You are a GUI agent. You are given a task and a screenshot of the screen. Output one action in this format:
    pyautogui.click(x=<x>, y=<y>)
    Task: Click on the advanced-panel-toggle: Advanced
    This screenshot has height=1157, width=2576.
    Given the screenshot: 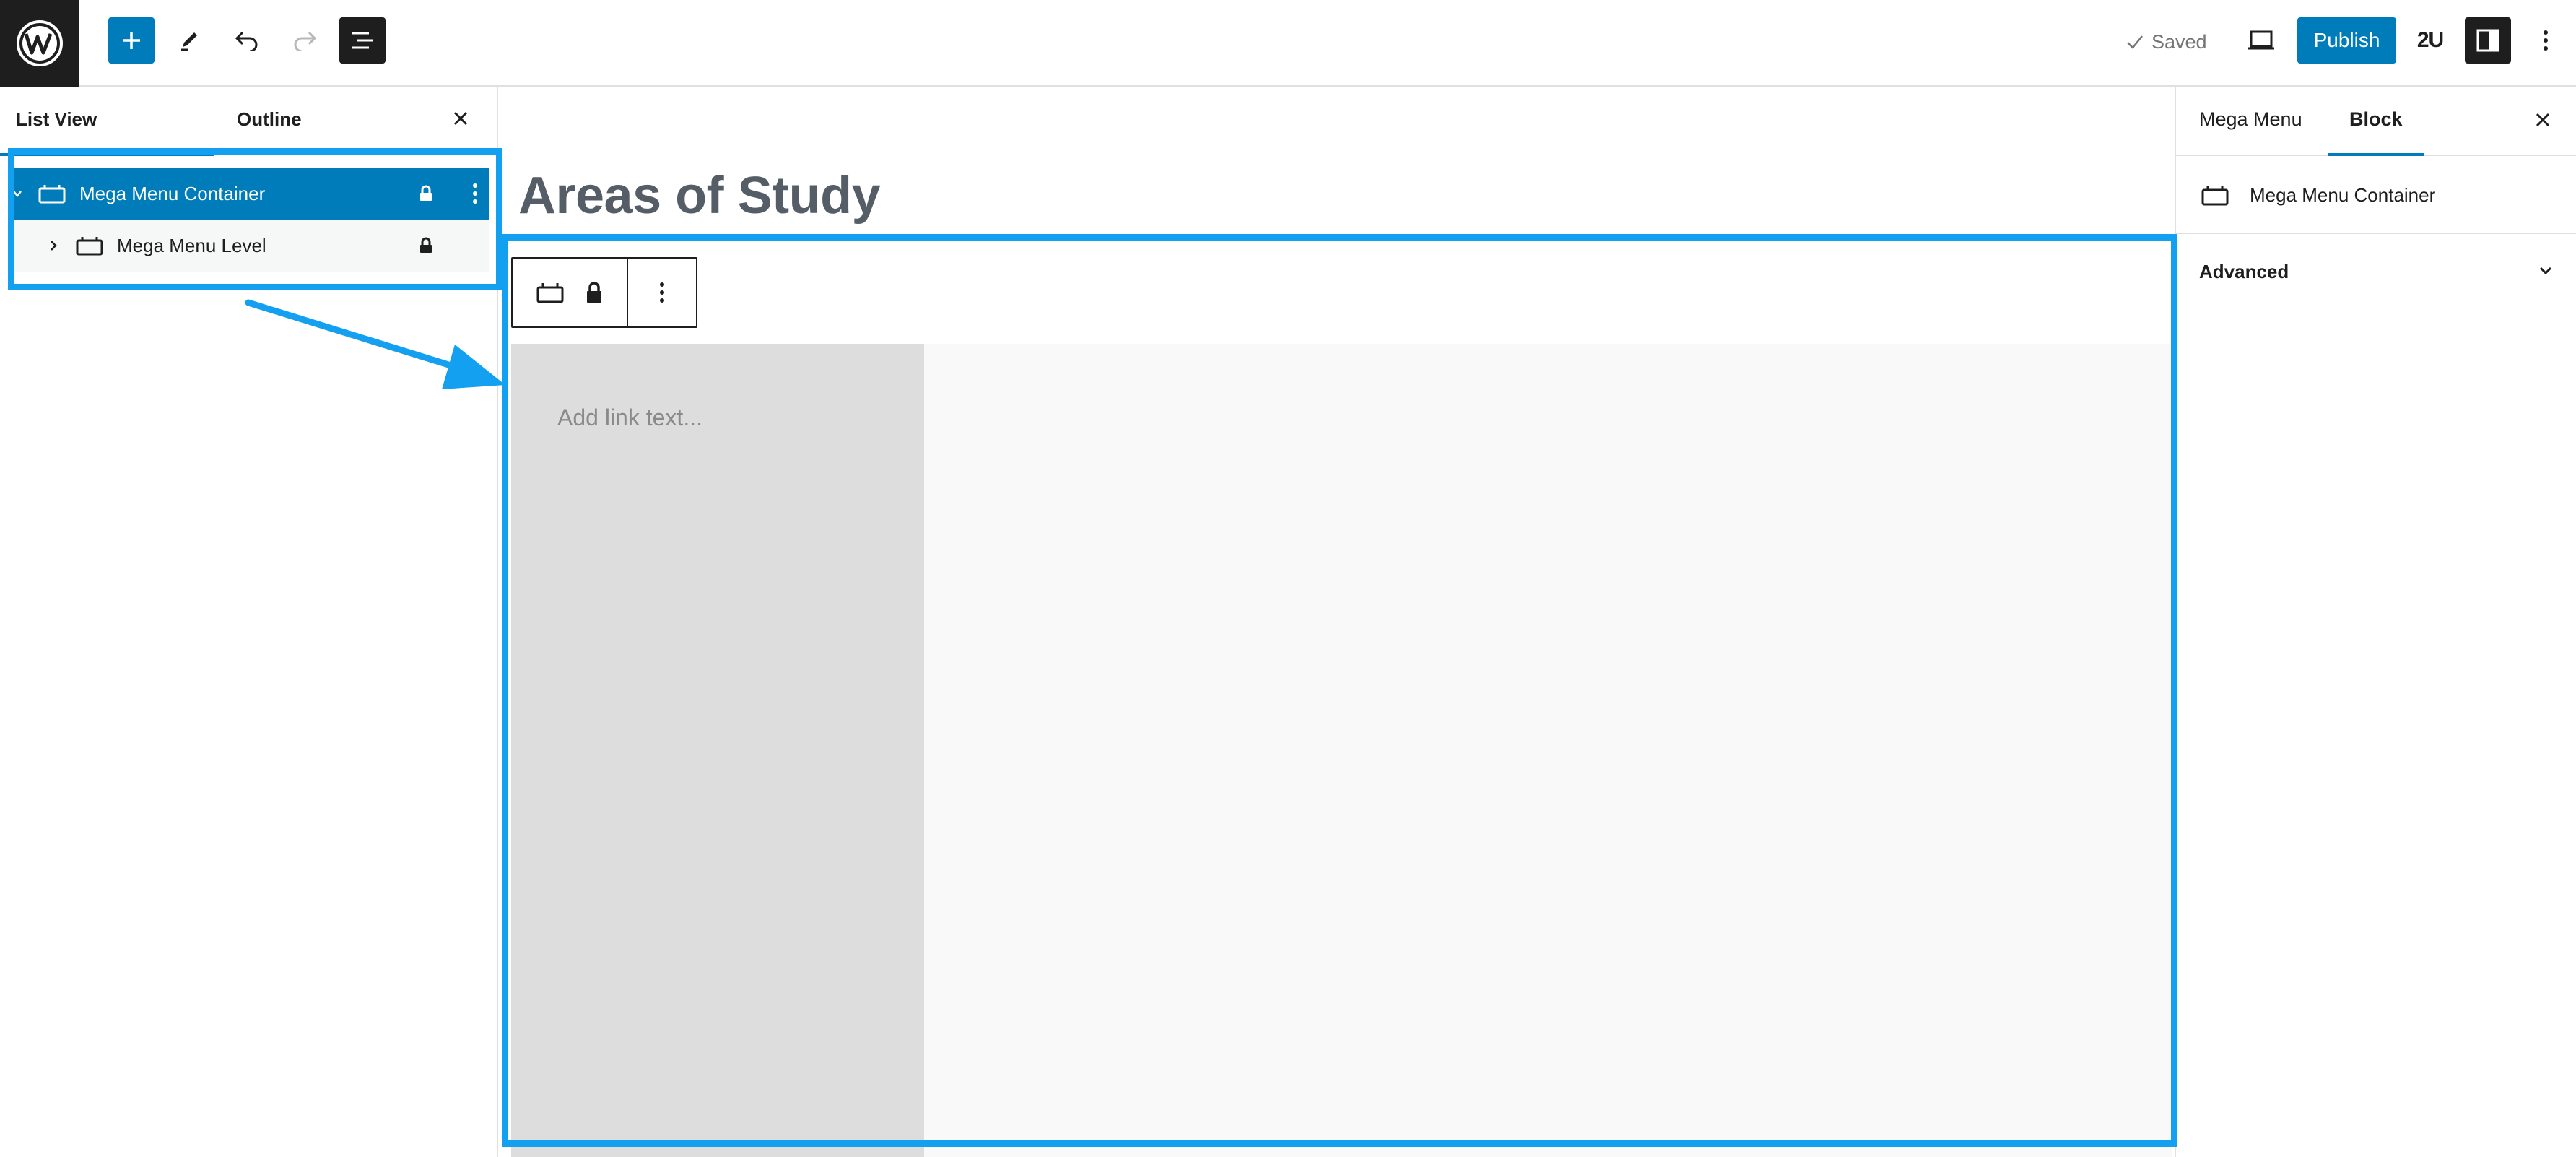 What is the action you would take?
    pyautogui.click(x=2376, y=271)
    